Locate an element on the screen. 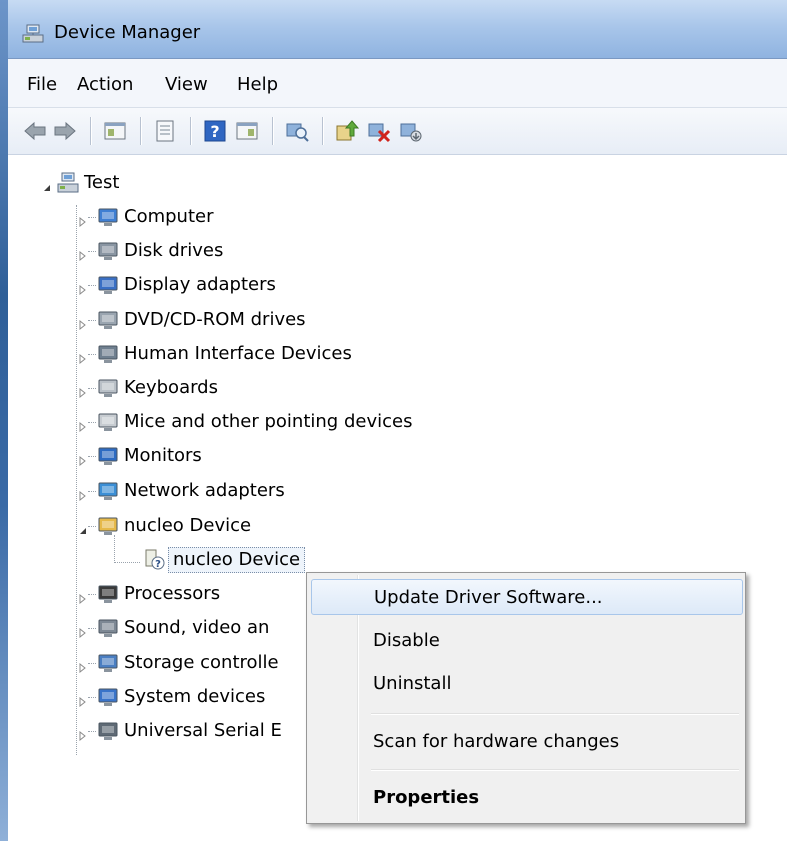 This screenshot has height=841, width=787. collapse-icon is located at coordinates (83, 527).